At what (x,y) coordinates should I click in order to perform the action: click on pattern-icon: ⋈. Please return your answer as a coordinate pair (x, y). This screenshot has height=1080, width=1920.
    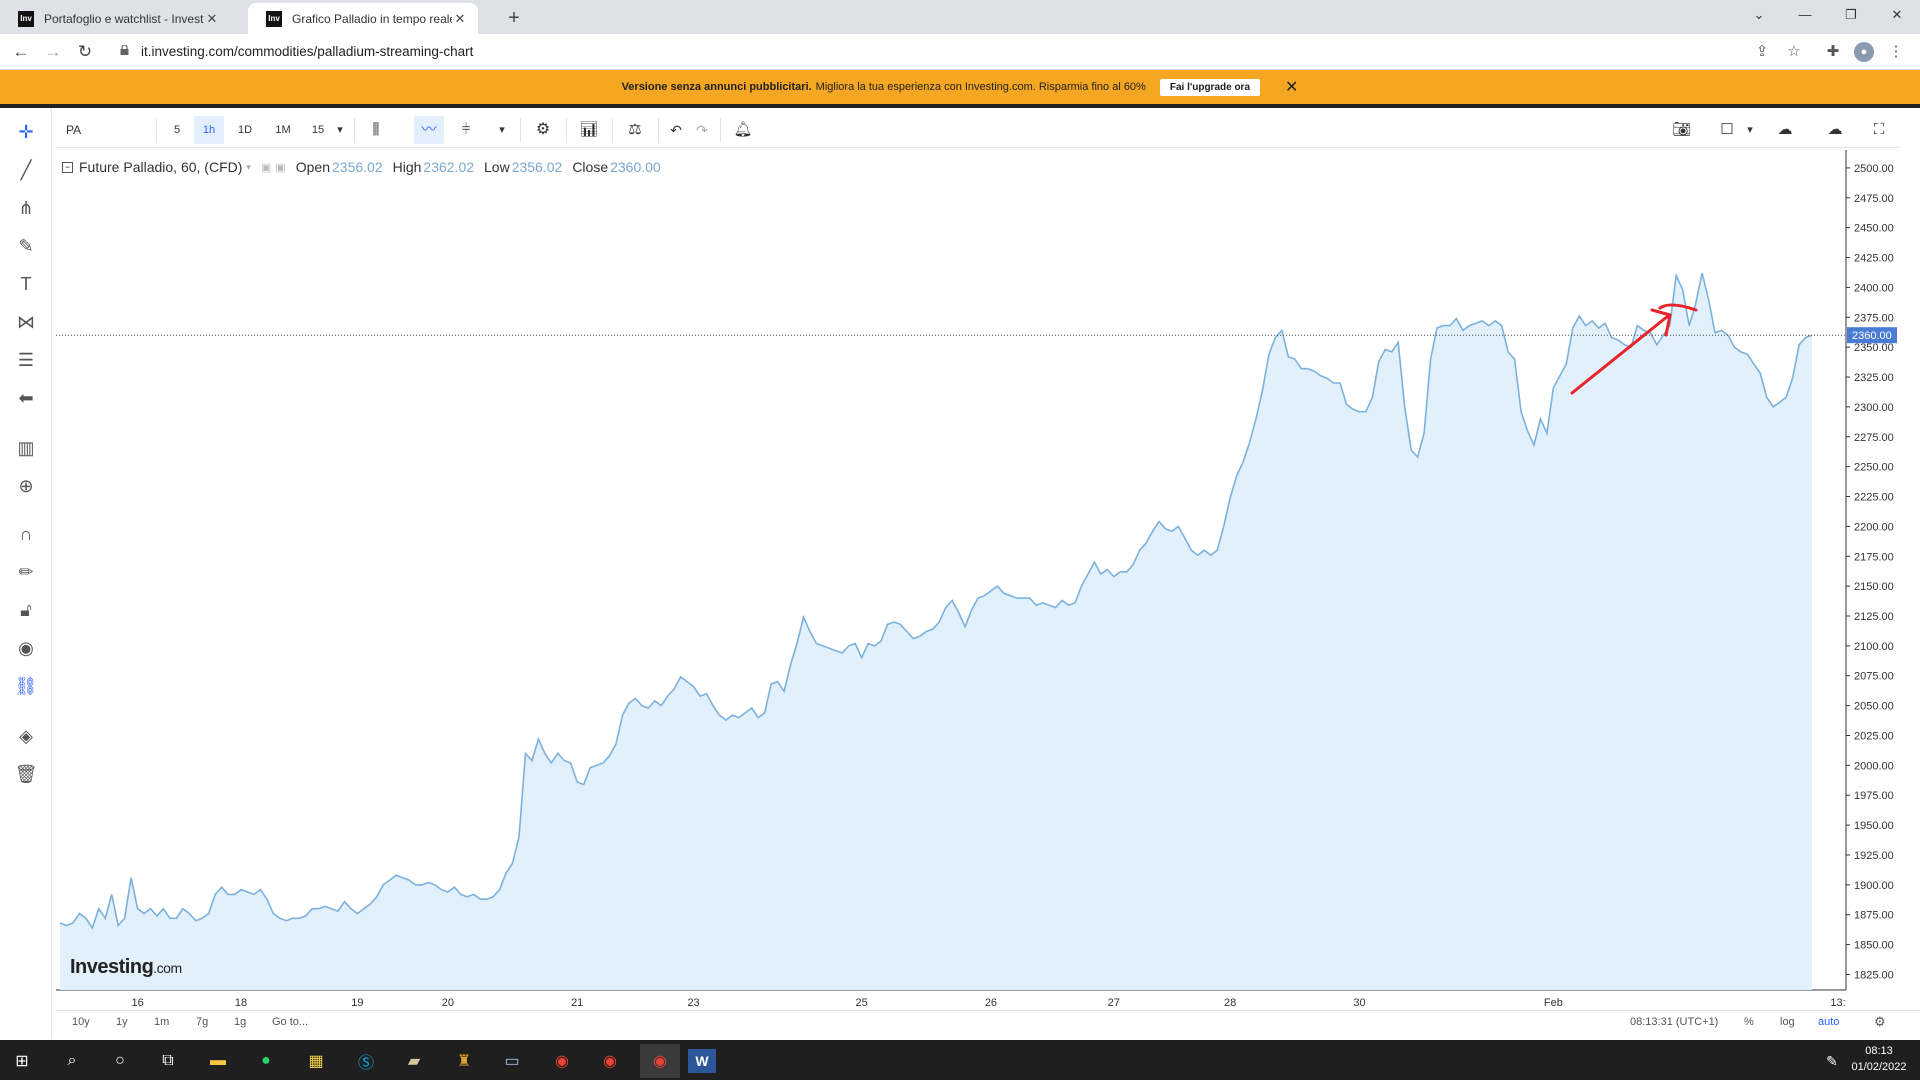
    Looking at the image, I should click on (26, 322).